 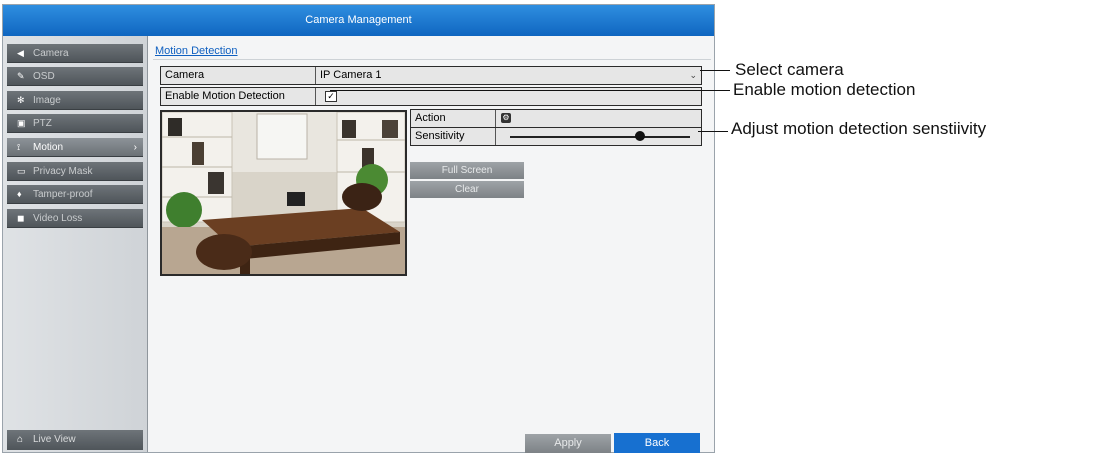 I want to click on sidebar-item-motion: ⟟ Motion ›, so click(x=75, y=147).